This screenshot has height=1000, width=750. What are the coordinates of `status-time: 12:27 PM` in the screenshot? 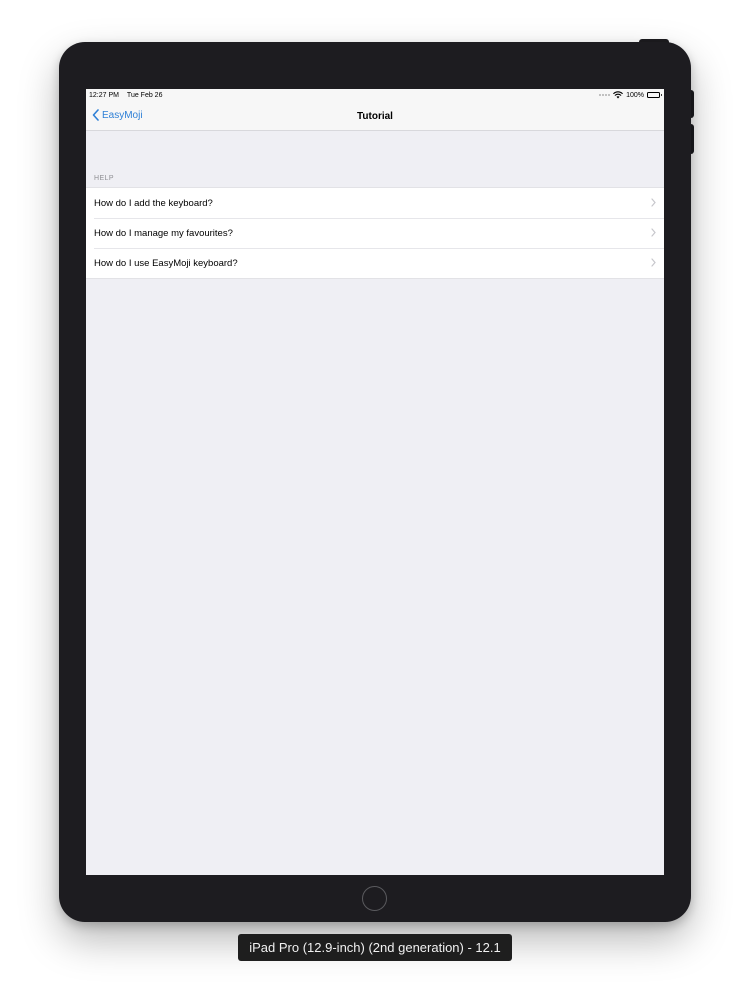 It's located at (104, 95).